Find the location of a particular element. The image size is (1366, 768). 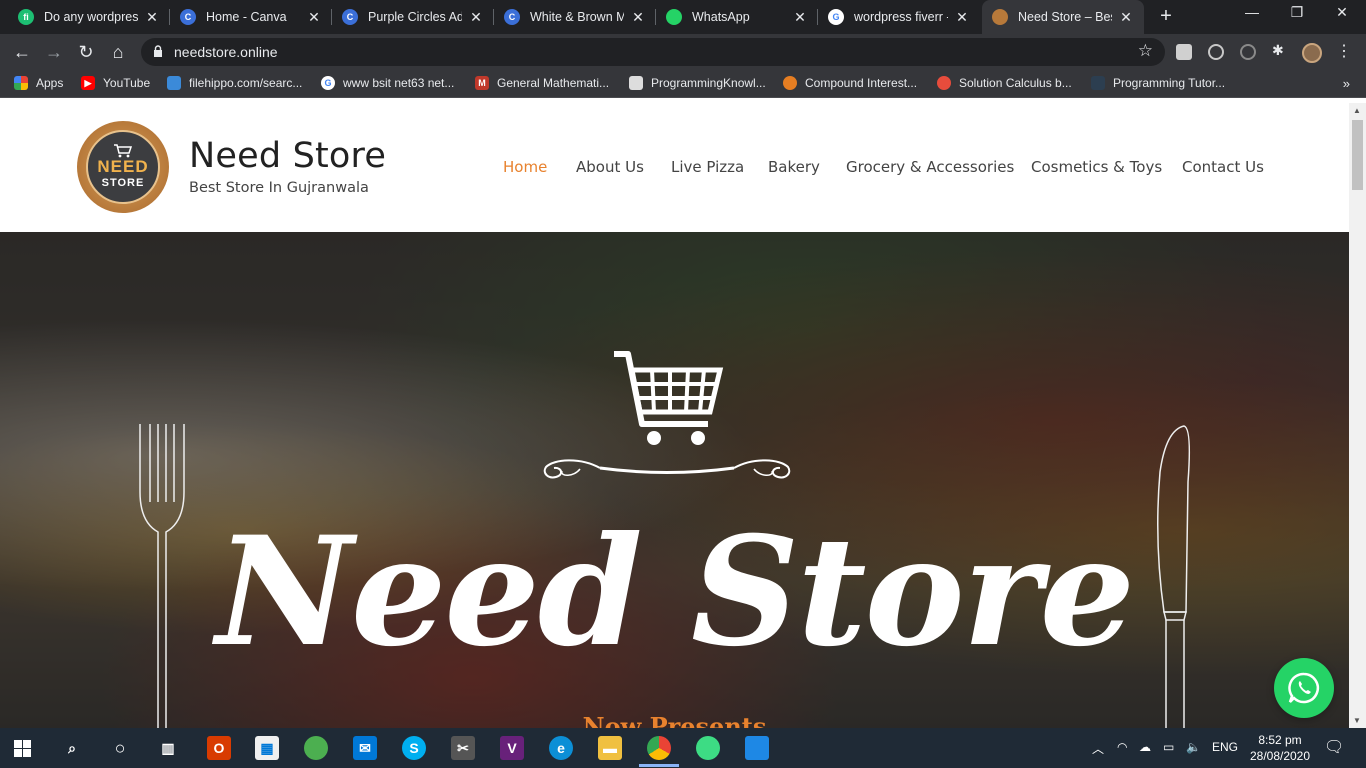

math-icon: M is located at coordinates (482, 83).